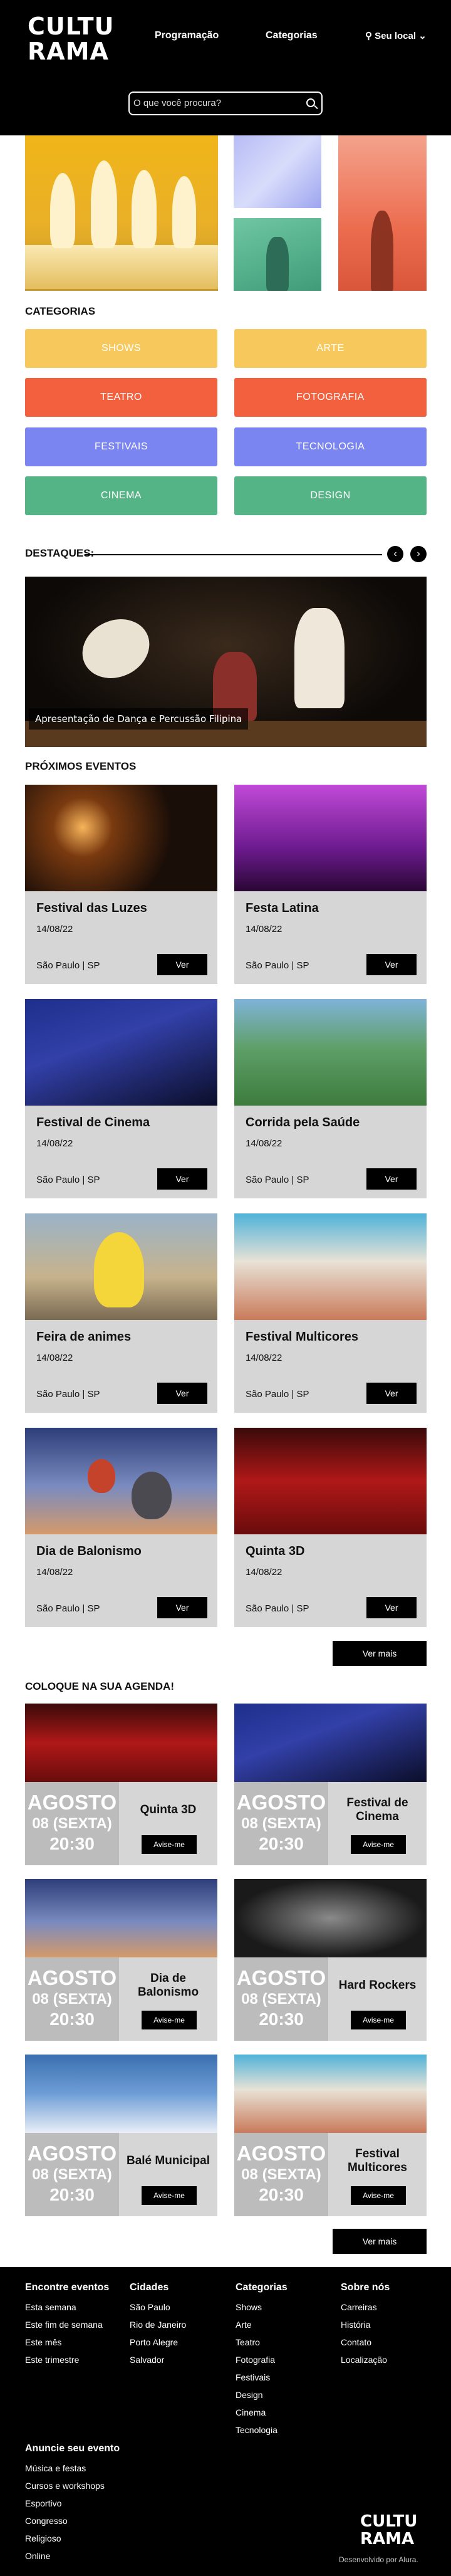  Describe the element at coordinates (330, 397) in the screenshot. I see `category-fotografia-button: FOTOGRAFIA` at that location.